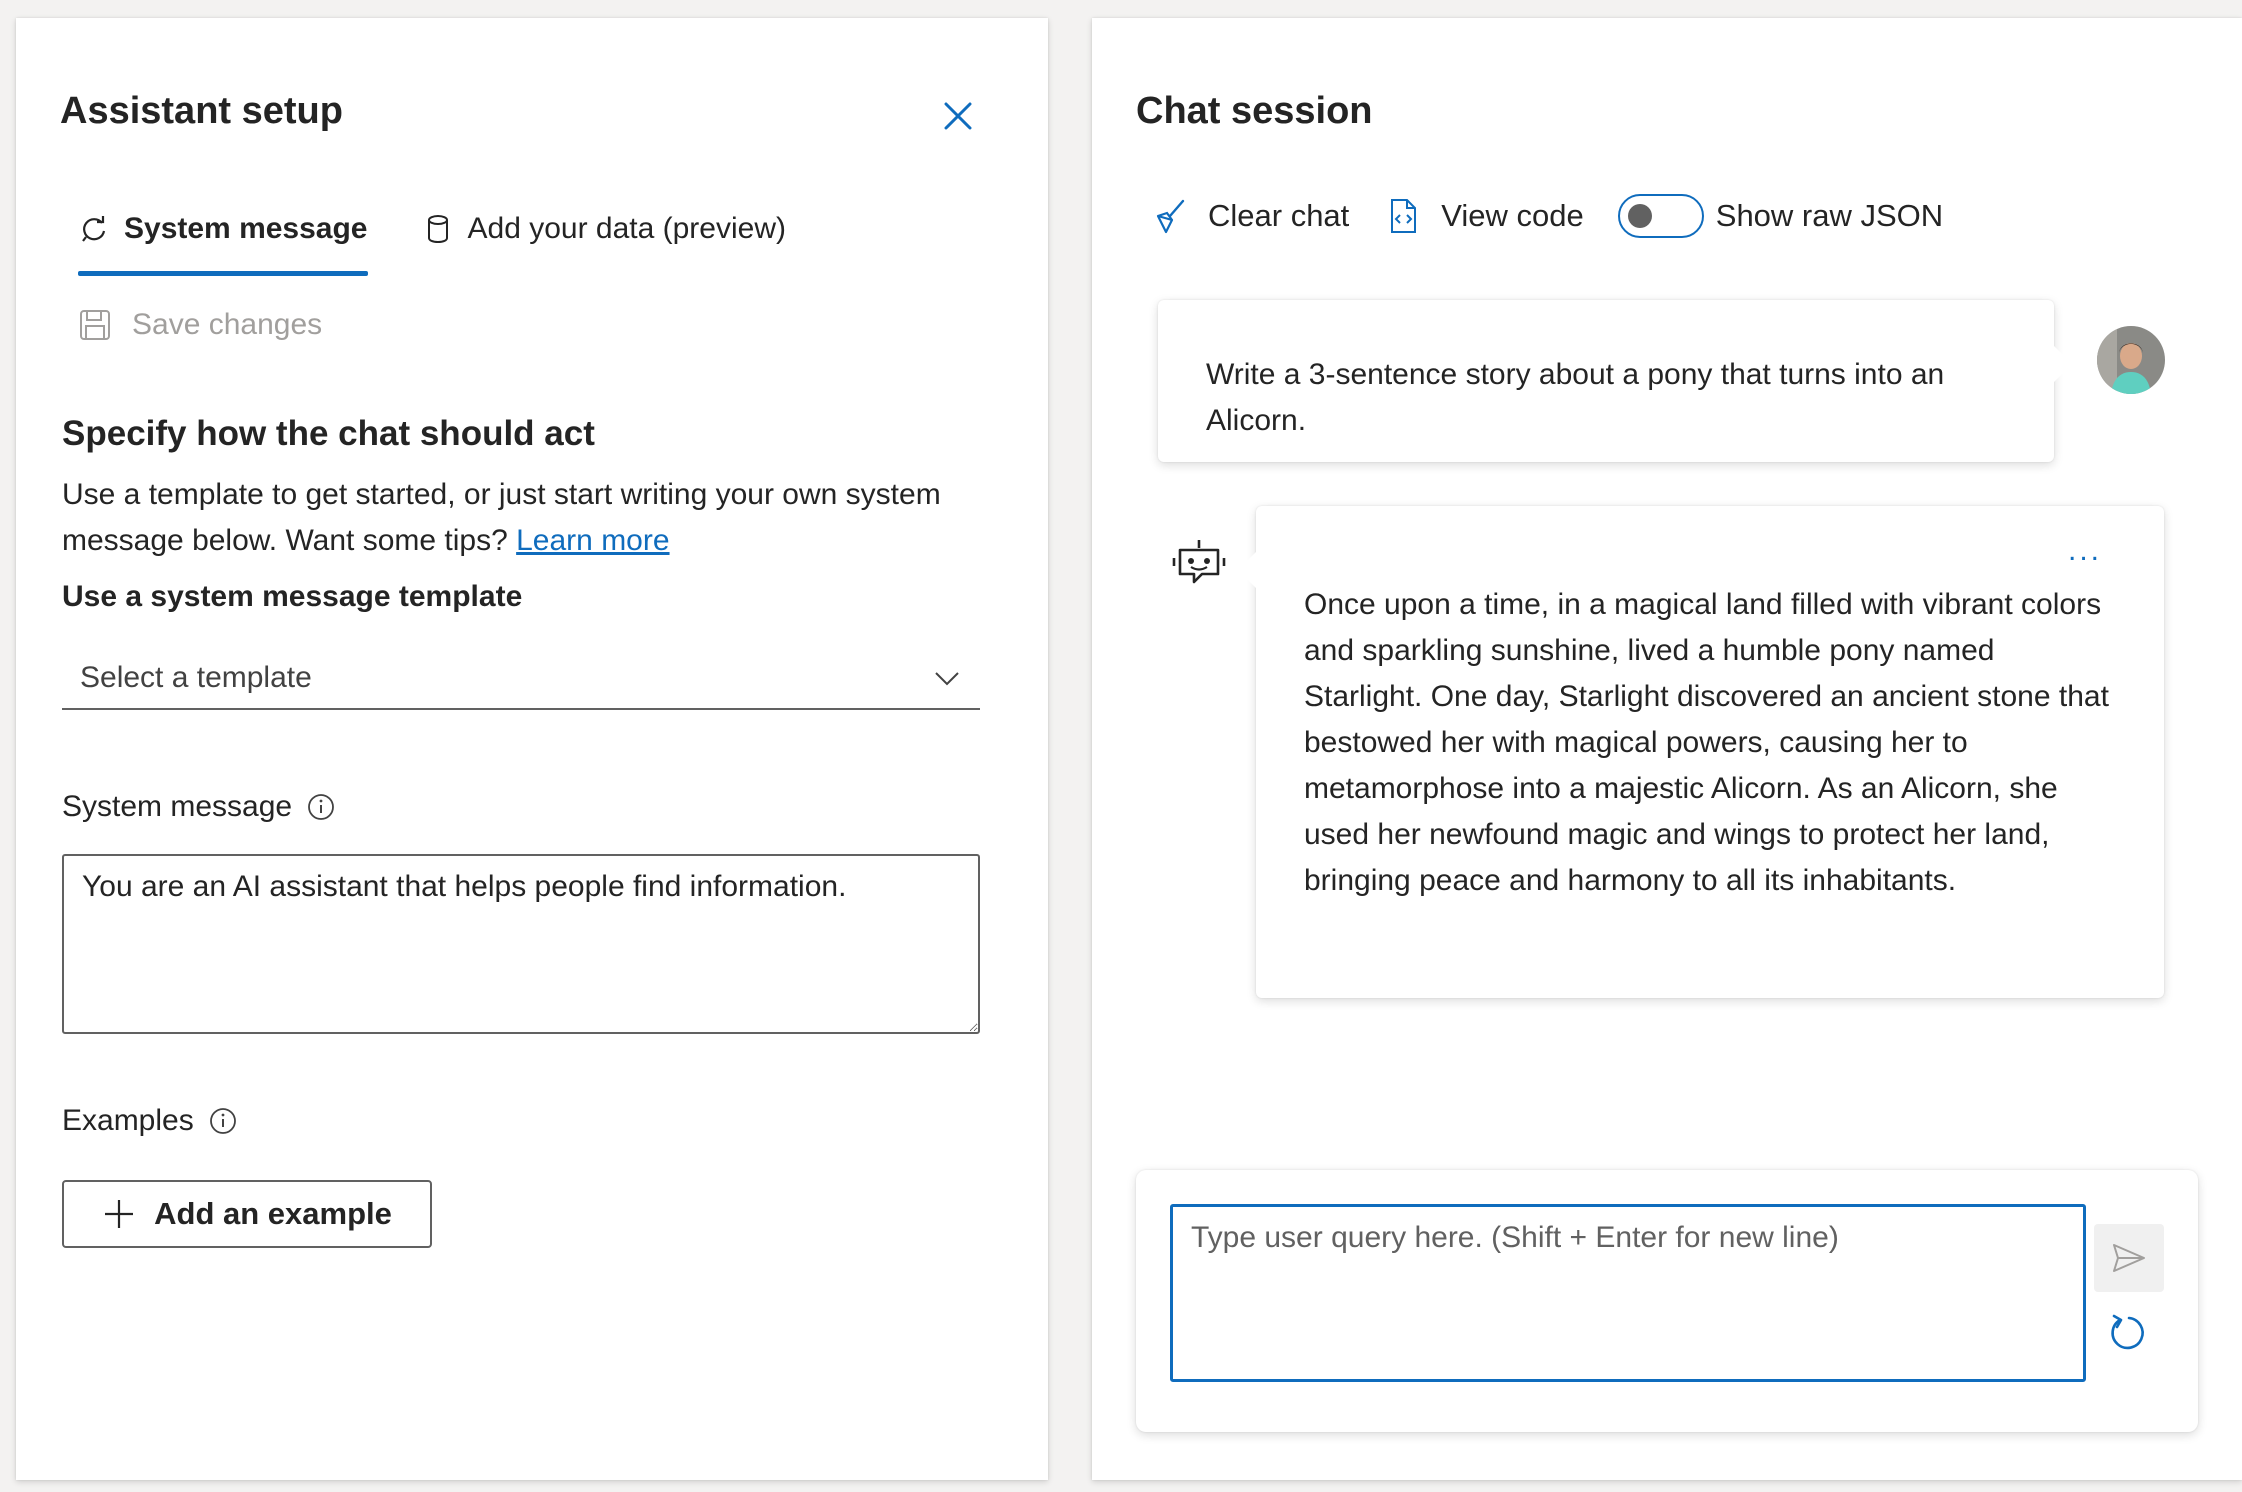  I want to click on raw-json-label: Show raw JSON, so click(1829, 215).